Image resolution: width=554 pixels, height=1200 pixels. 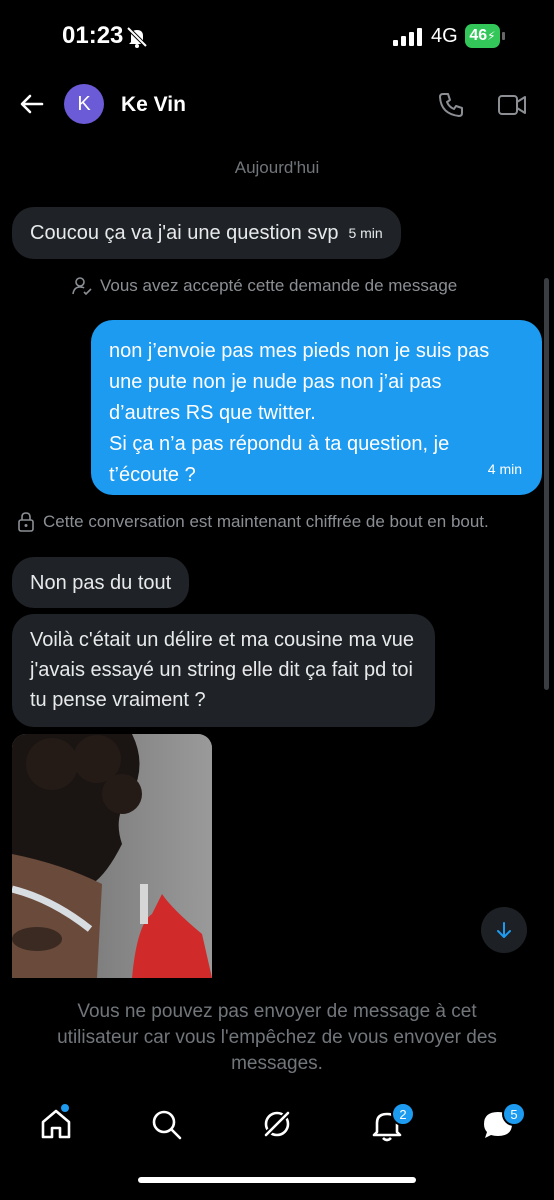 I want to click on avatar-initial: K, so click(x=84, y=103).